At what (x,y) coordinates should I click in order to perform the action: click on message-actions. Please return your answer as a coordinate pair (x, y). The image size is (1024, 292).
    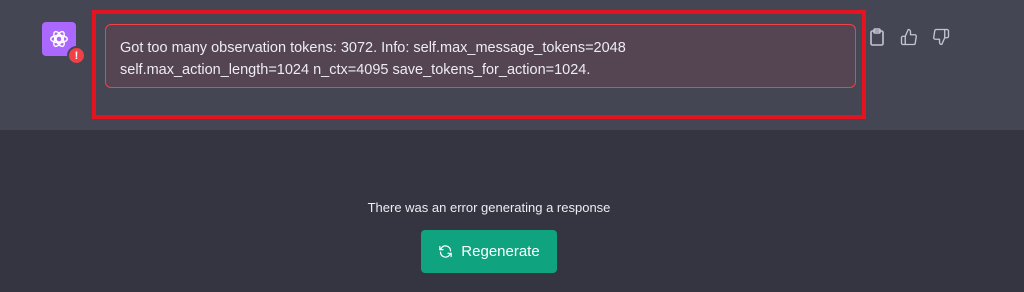
    Looking at the image, I should click on (909, 37).